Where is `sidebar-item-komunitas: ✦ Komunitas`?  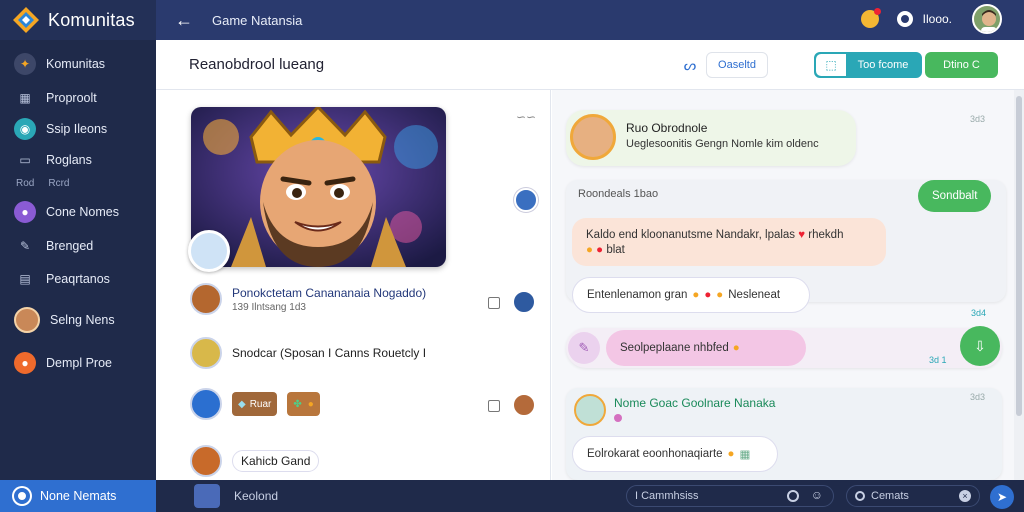 sidebar-item-komunitas: ✦ Komunitas is located at coordinates (78, 64).